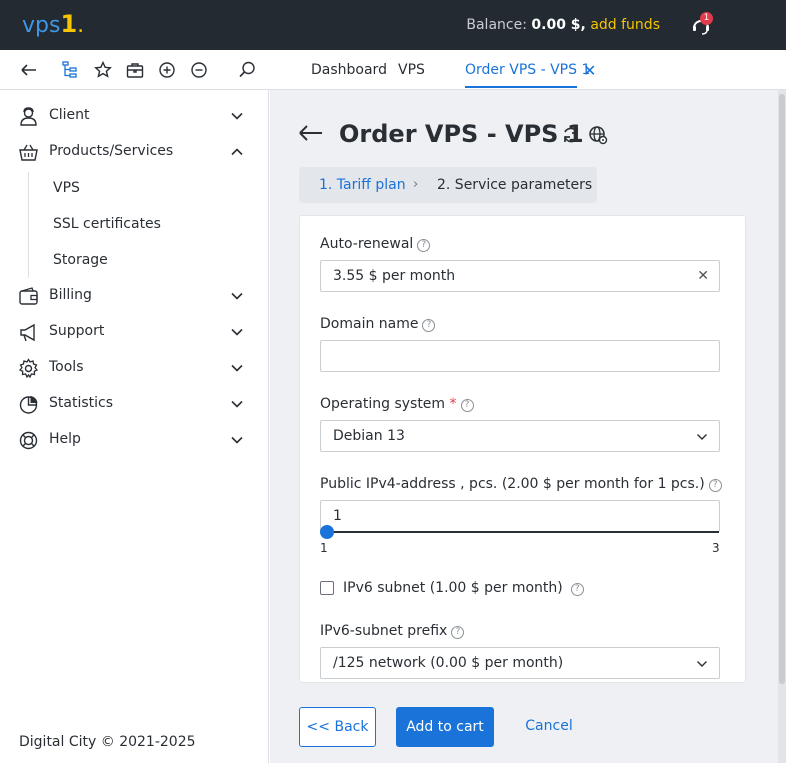 Image resolution: width=786 pixels, height=763 pixels. Describe the element at coordinates (134, 332) in the screenshot. I see `sidebar-item-support: Support` at that location.